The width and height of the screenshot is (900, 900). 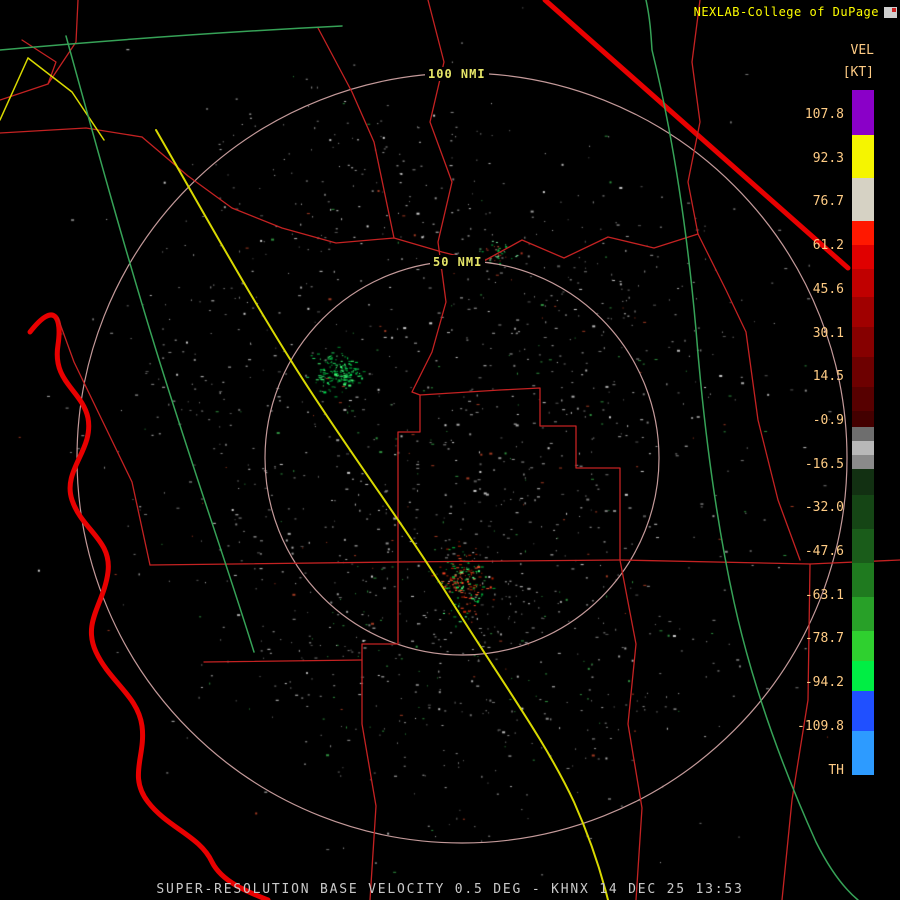 I want to click on colorbar-tick-label: -109.8, so click(x=820, y=726).